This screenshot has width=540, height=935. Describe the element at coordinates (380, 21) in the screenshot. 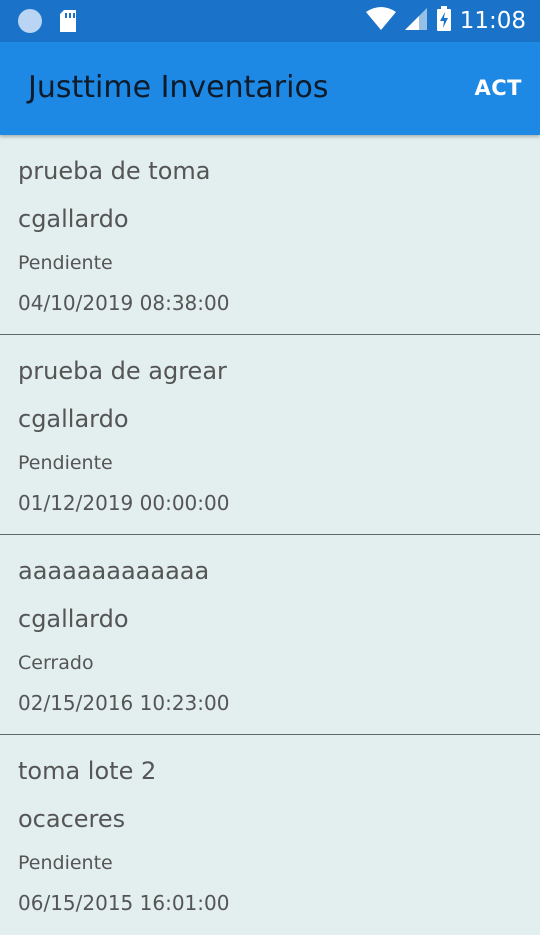

I see `wifi-icon` at that location.